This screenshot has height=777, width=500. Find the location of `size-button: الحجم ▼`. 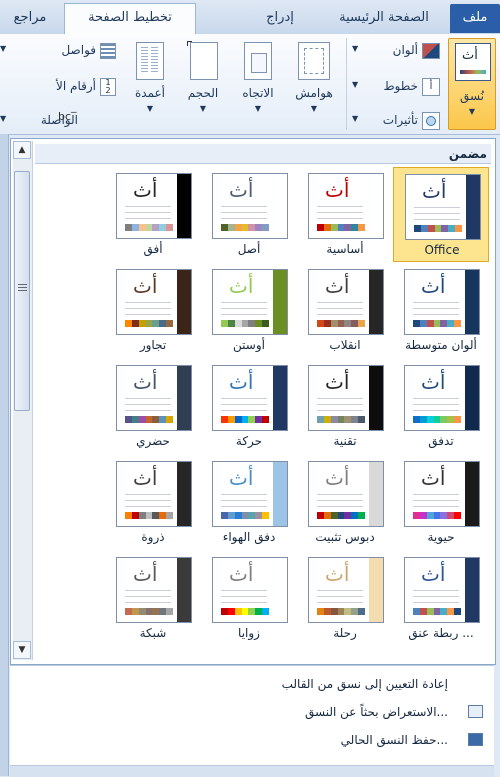

size-button: الحجم ▼ is located at coordinates (203, 84).